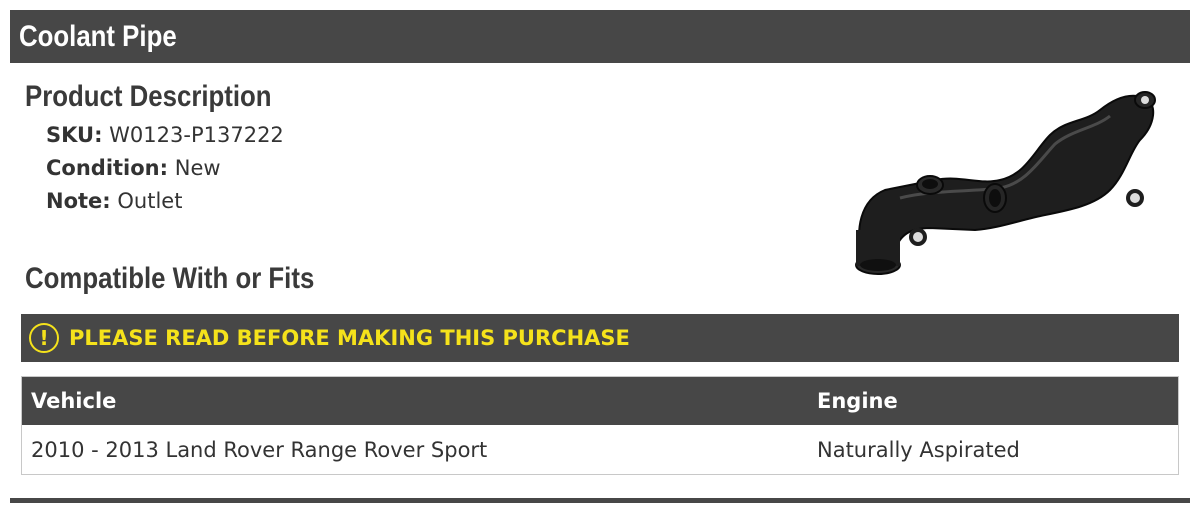 The image size is (1200, 514). What do you see at coordinates (44, 338) in the screenshot?
I see `exclamation-circle-icon: !` at bounding box center [44, 338].